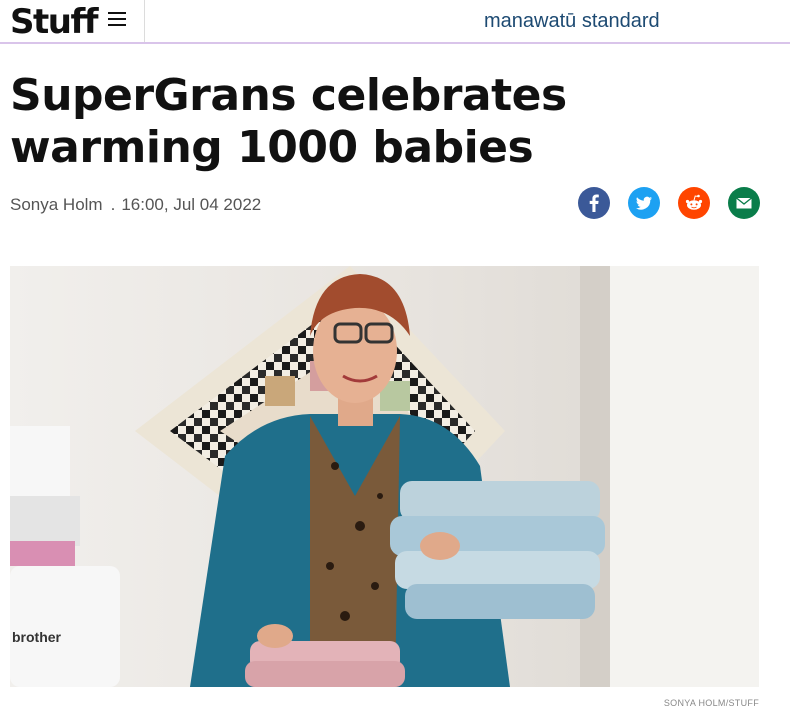 The height and width of the screenshot is (713, 790). What do you see at coordinates (117, 19) in the screenshot?
I see `hamburger-menu-icon` at bounding box center [117, 19].